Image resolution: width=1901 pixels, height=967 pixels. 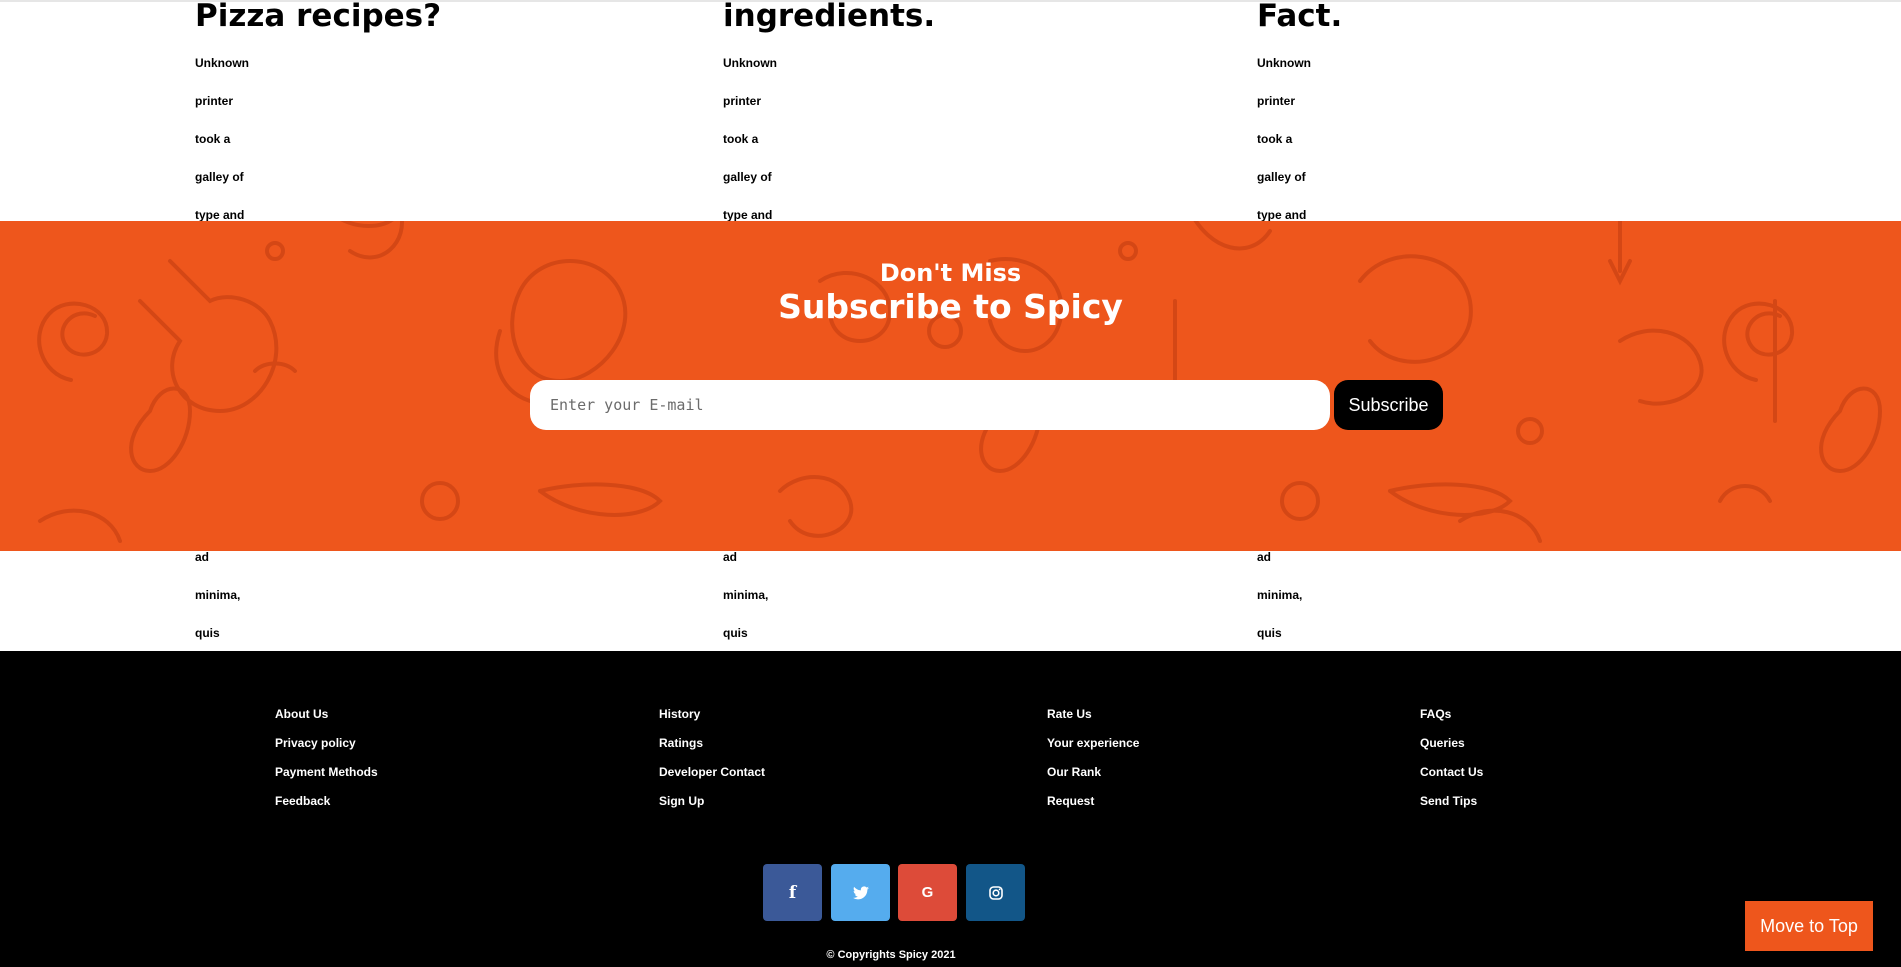 I want to click on facebook-button: f, so click(x=792, y=892).